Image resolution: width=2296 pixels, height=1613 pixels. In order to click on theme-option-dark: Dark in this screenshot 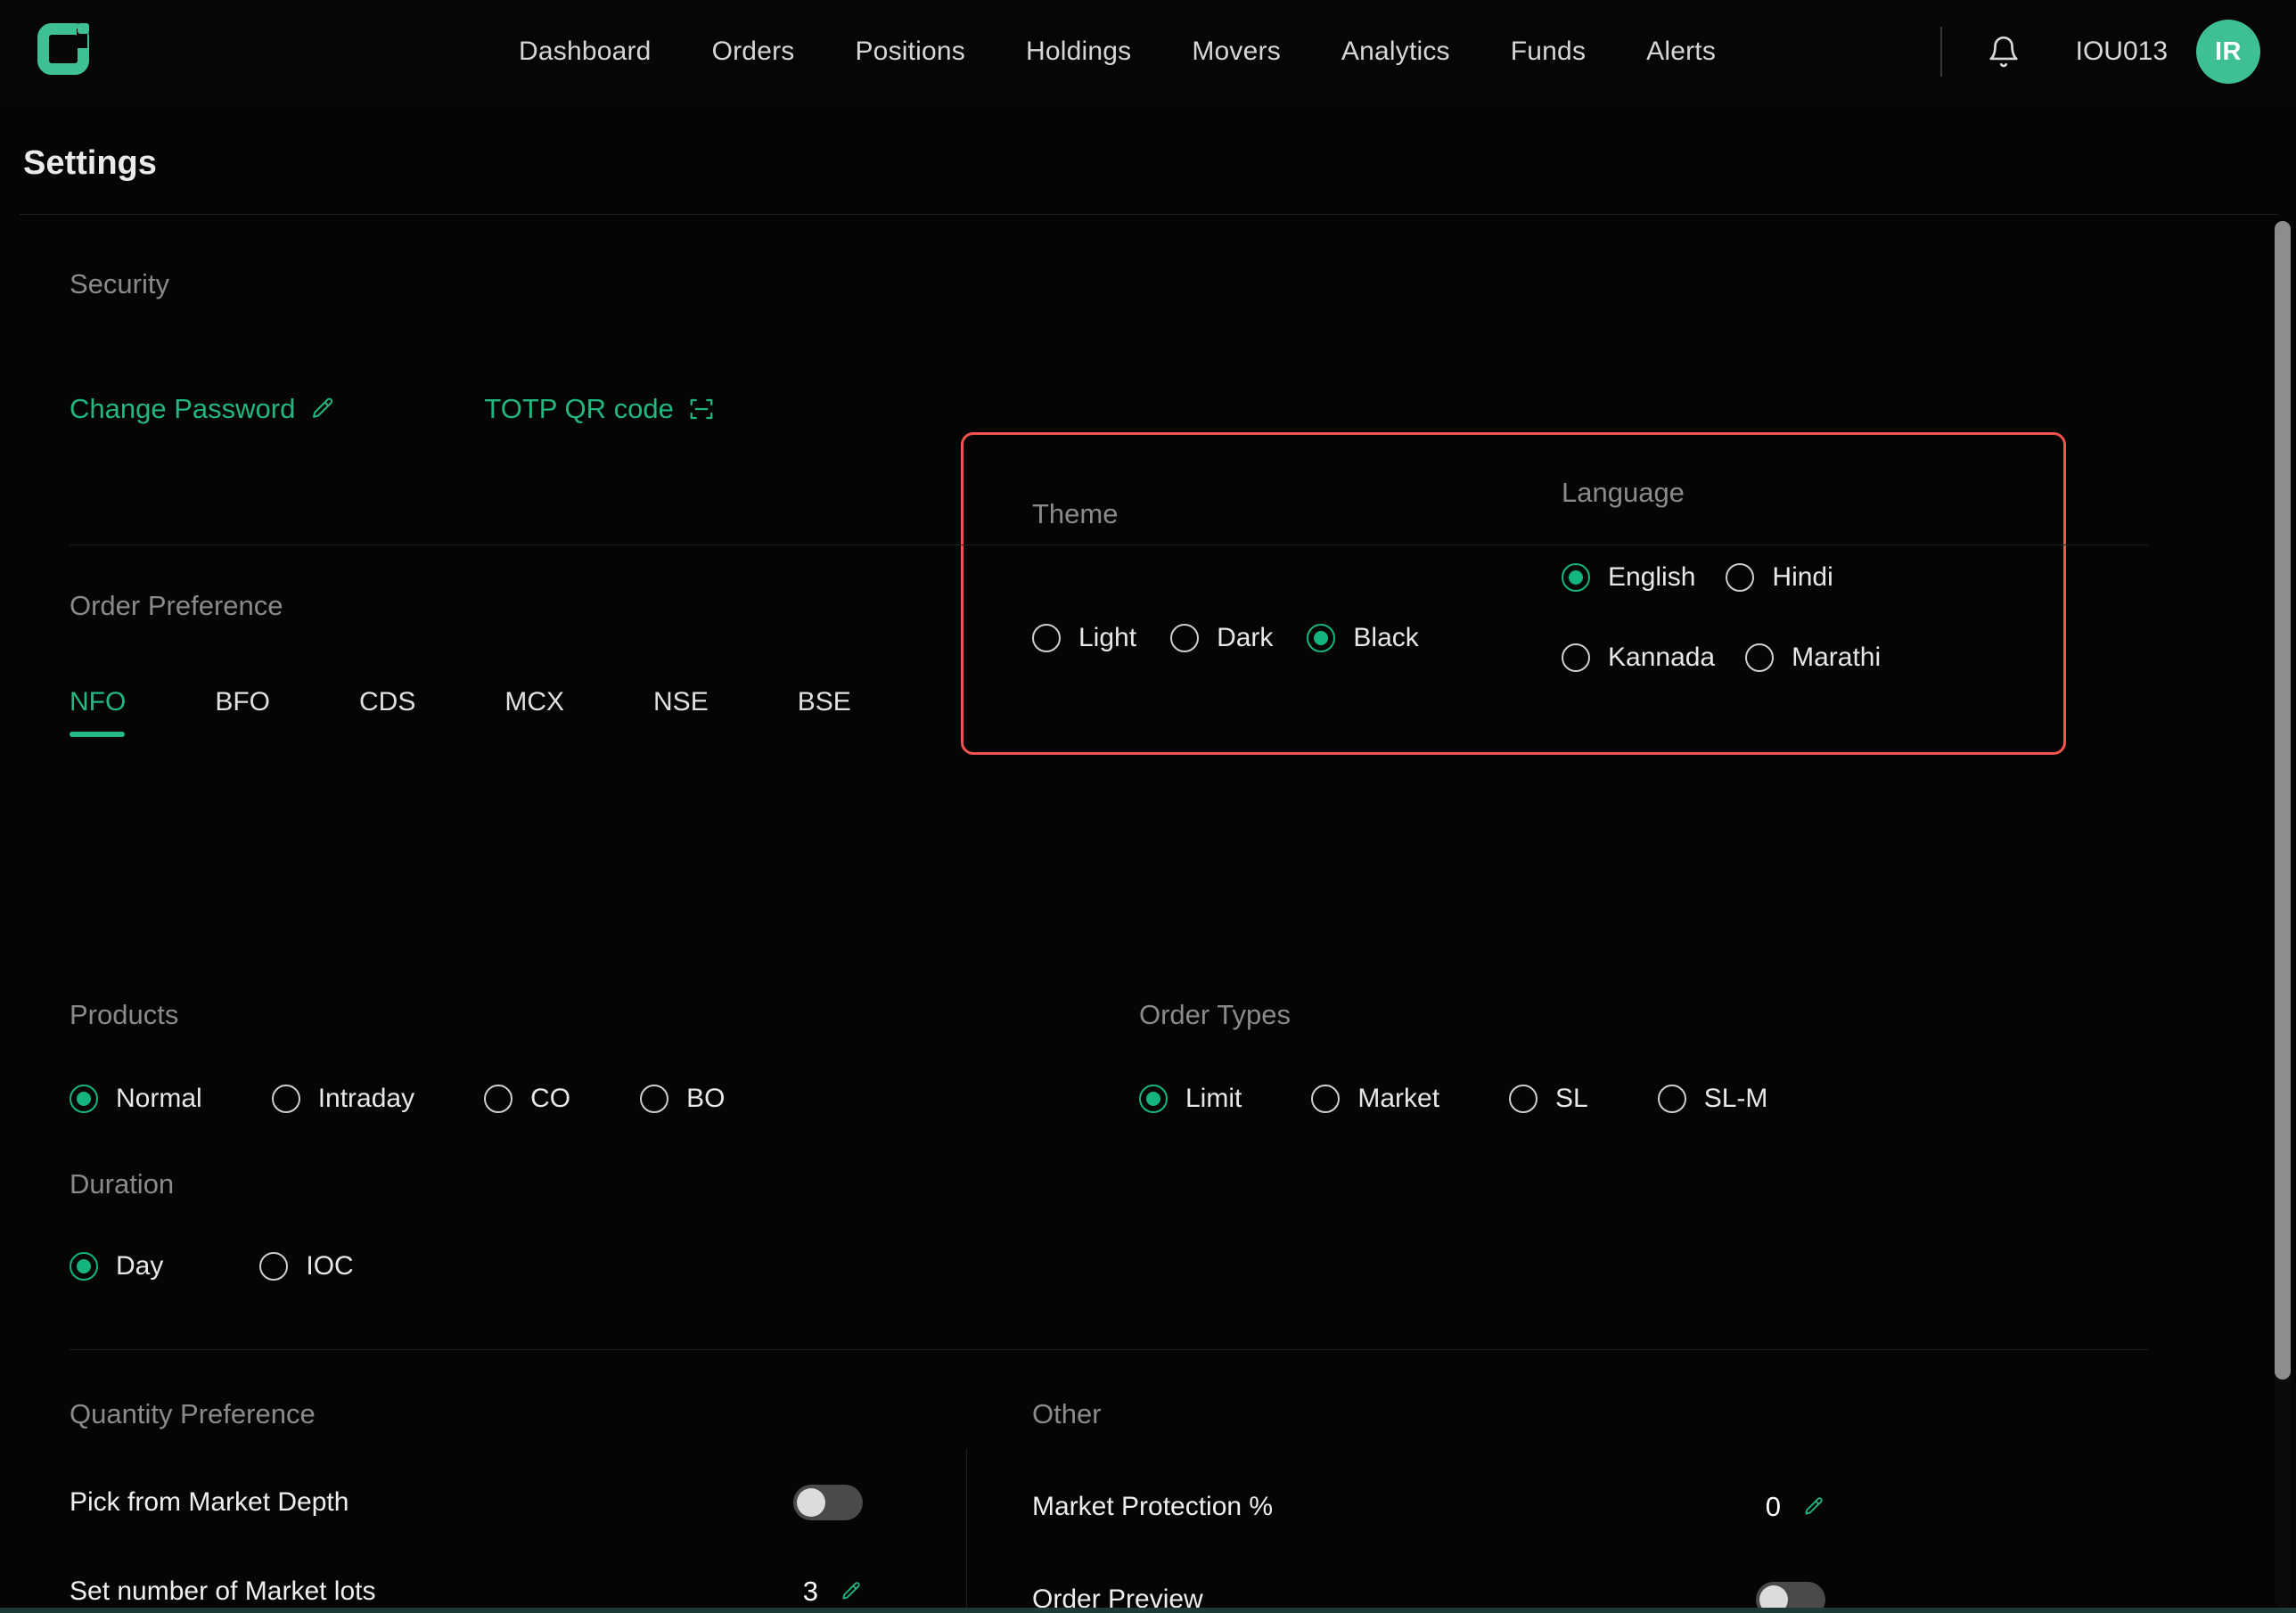, I will do `click(1221, 638)`.